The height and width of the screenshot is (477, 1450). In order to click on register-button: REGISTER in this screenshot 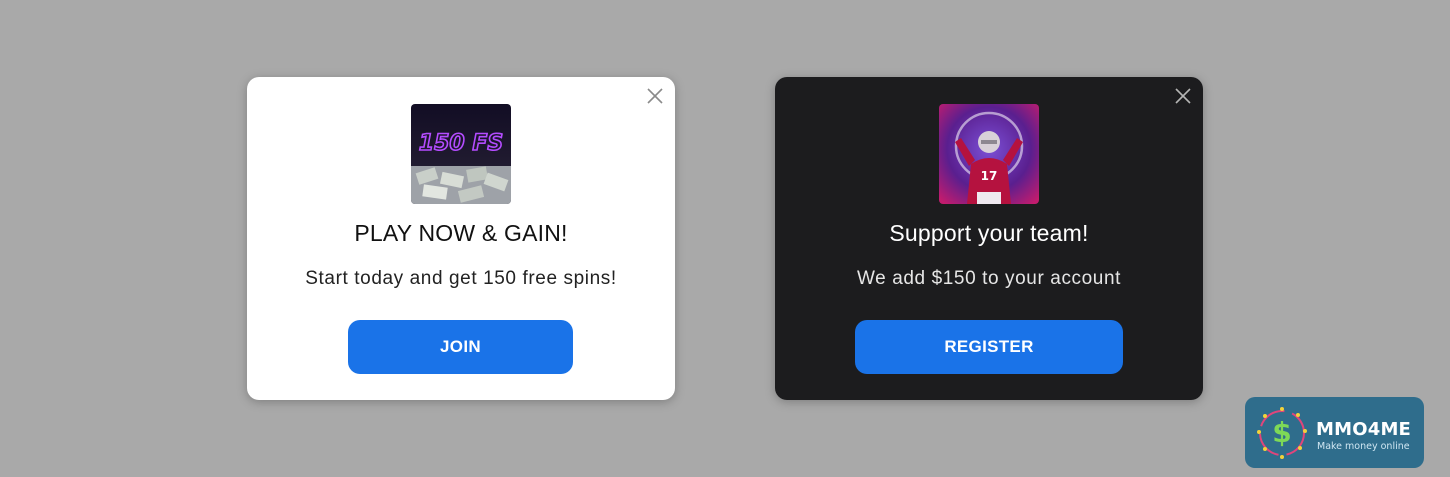, I will do `click(989, 347)`.